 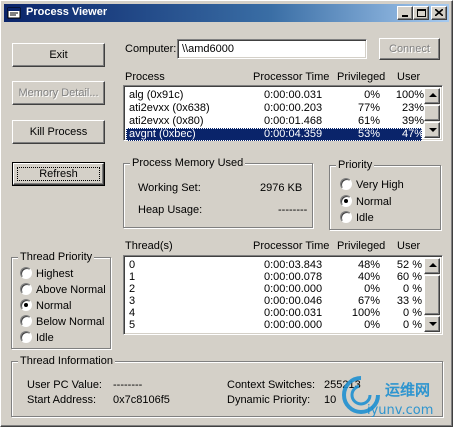 I want to click on thread-priority-below-normal-radio: Below Normal, so click(x=62, y=322).